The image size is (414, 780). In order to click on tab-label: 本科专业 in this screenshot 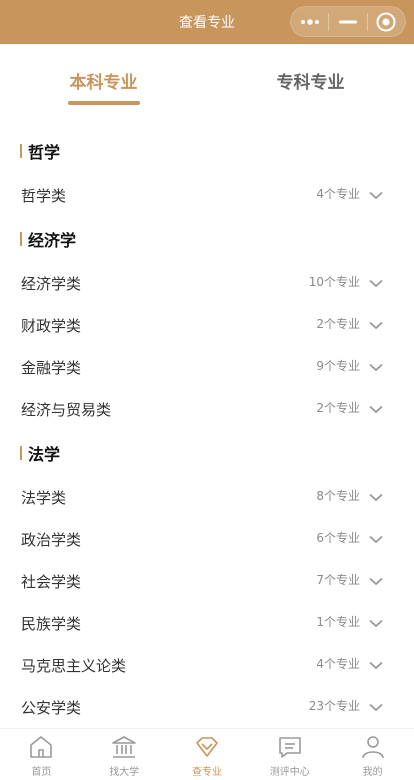, I will do `click(103, 83)`.